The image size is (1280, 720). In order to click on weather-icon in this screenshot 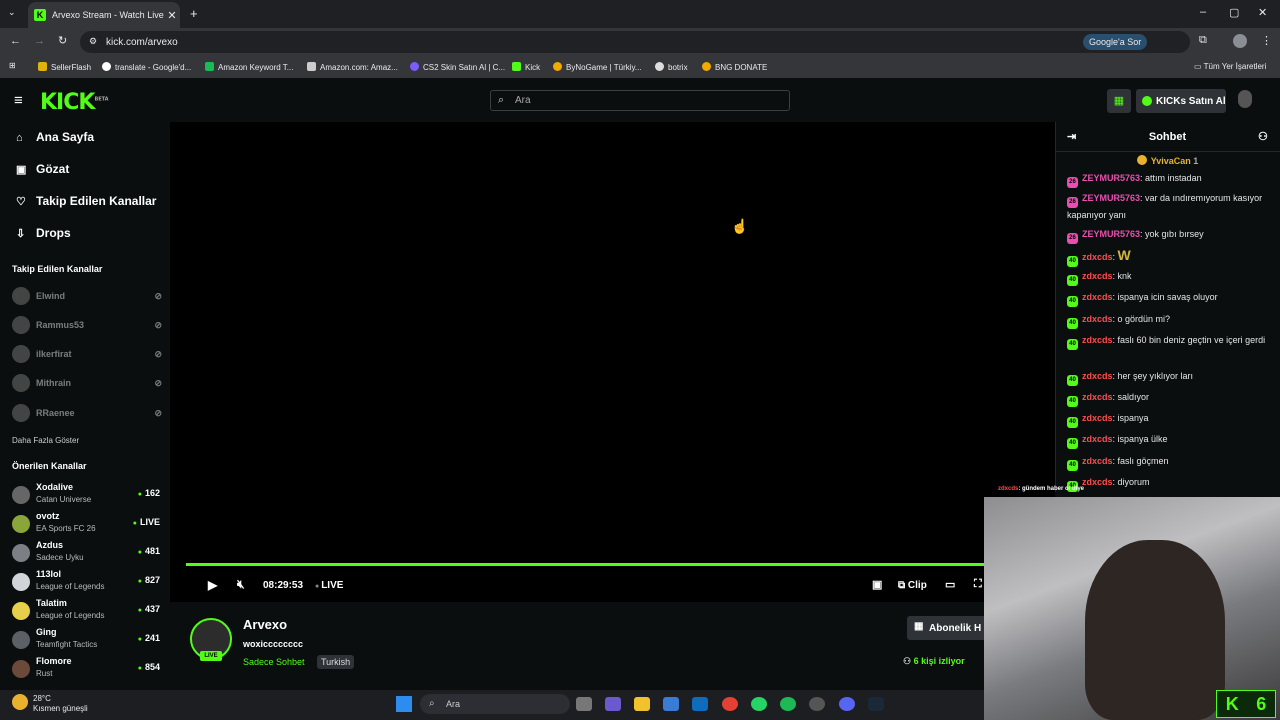, I will do `click(20, 702)`.